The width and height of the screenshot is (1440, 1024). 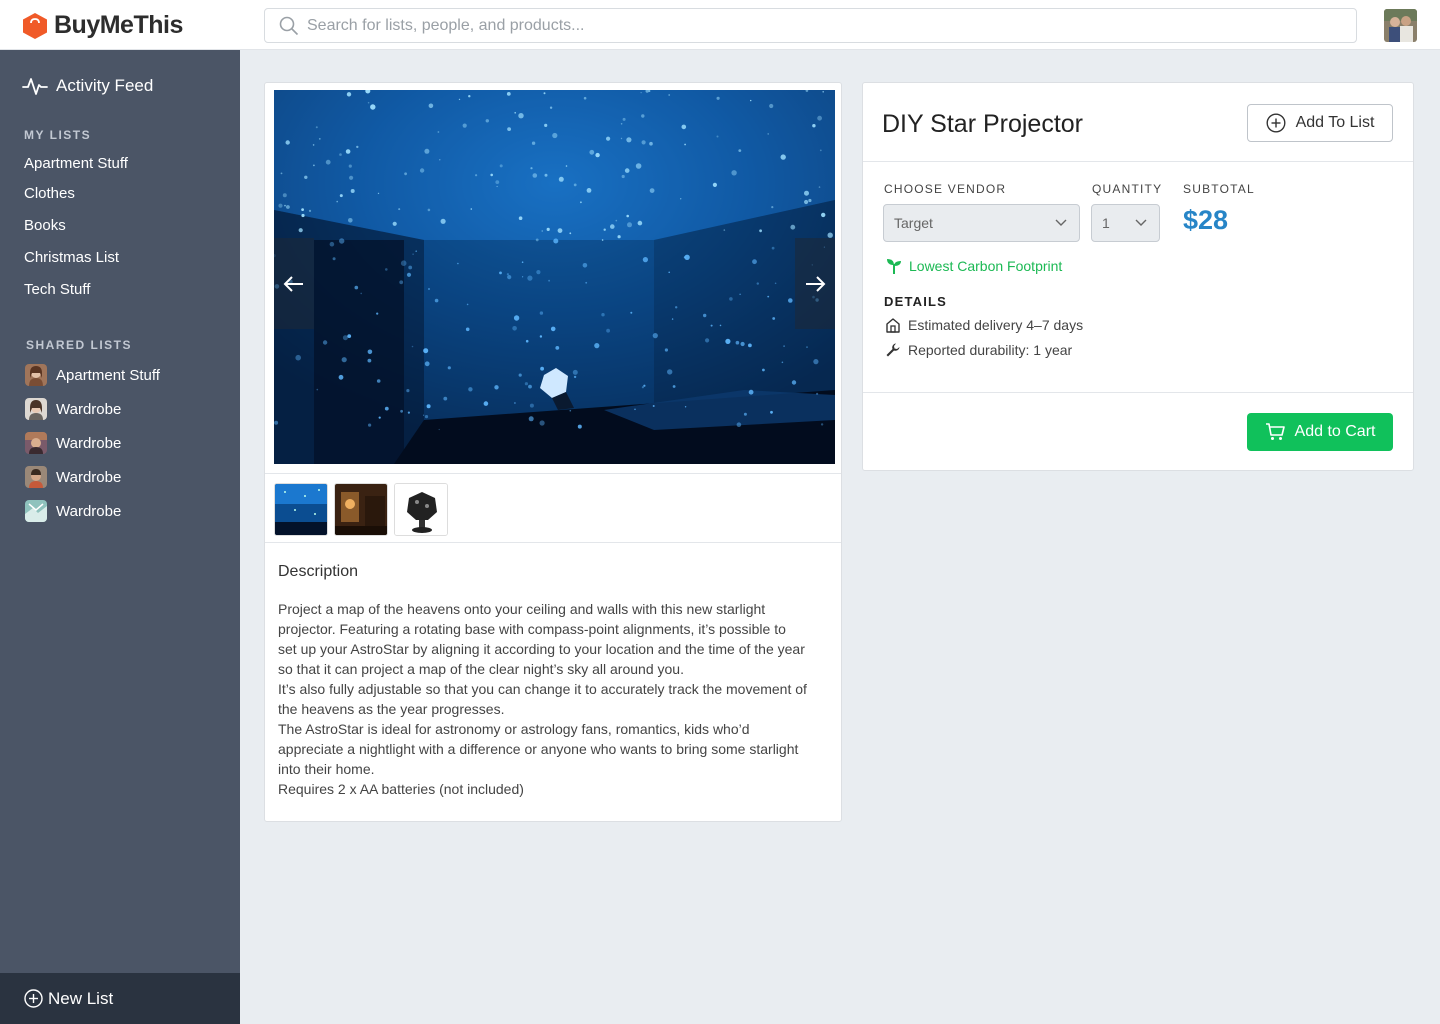 I want to click on sidebar-item-shared-list: Apartment Stuff, so click(x=92, y=375).